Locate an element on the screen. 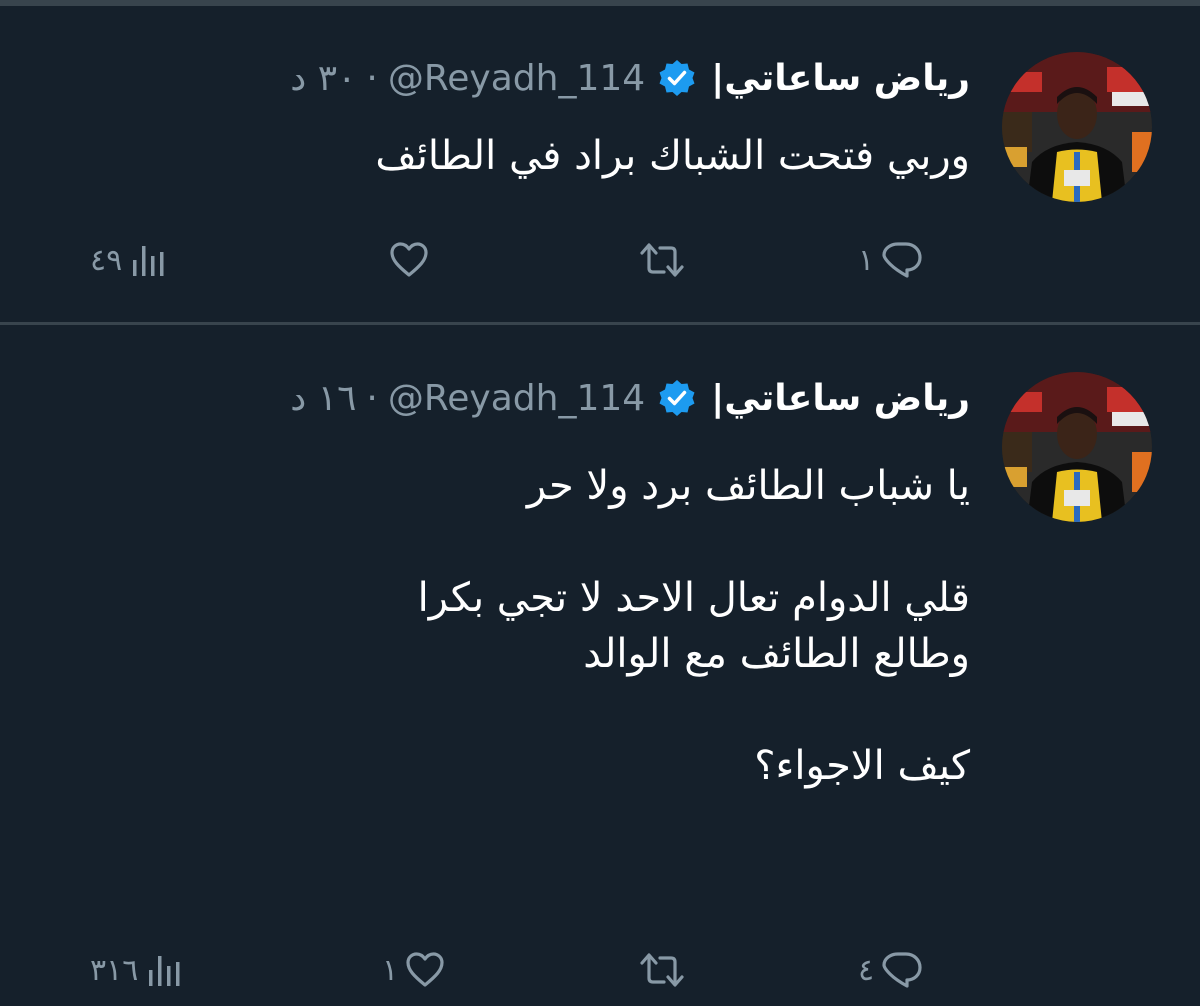 The width and height of the screenshot is (1200, 1006). like-count: ١ is located at coordinates (390, 970).